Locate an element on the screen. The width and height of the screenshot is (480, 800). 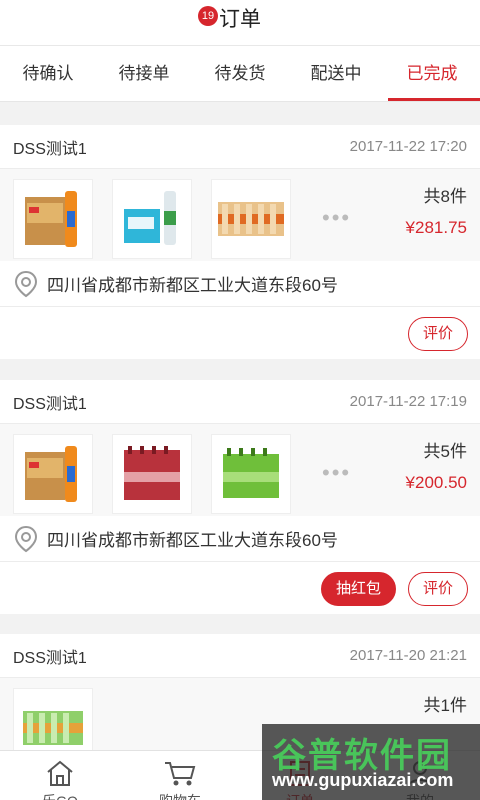
nav-home: 乐GO is located at coordinates (60, 775).